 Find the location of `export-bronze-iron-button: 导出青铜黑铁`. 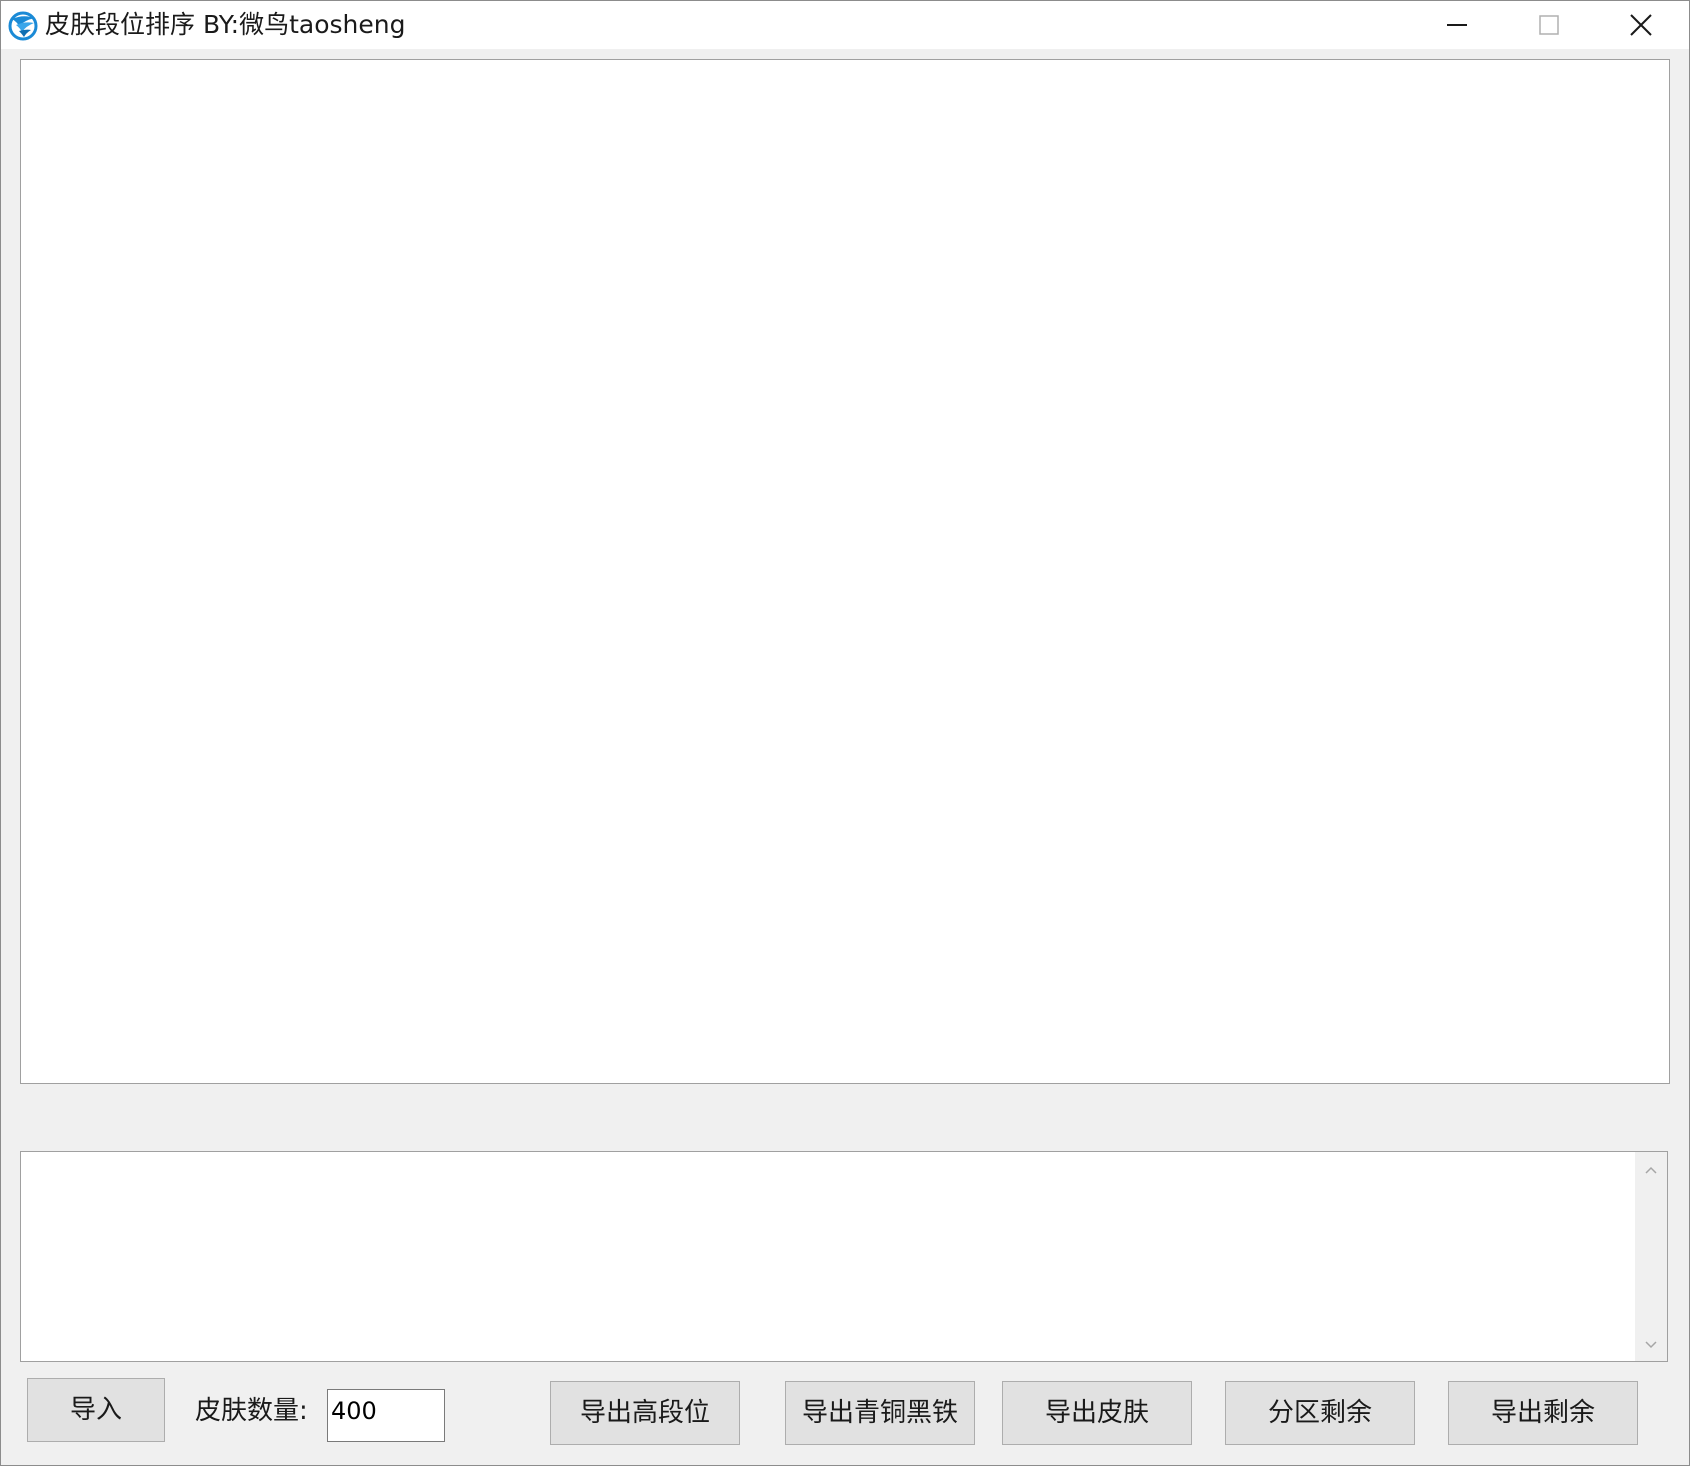

export-bronze-iron-button: 导出青铜黑铁 is located at coordinates (880, 1413).